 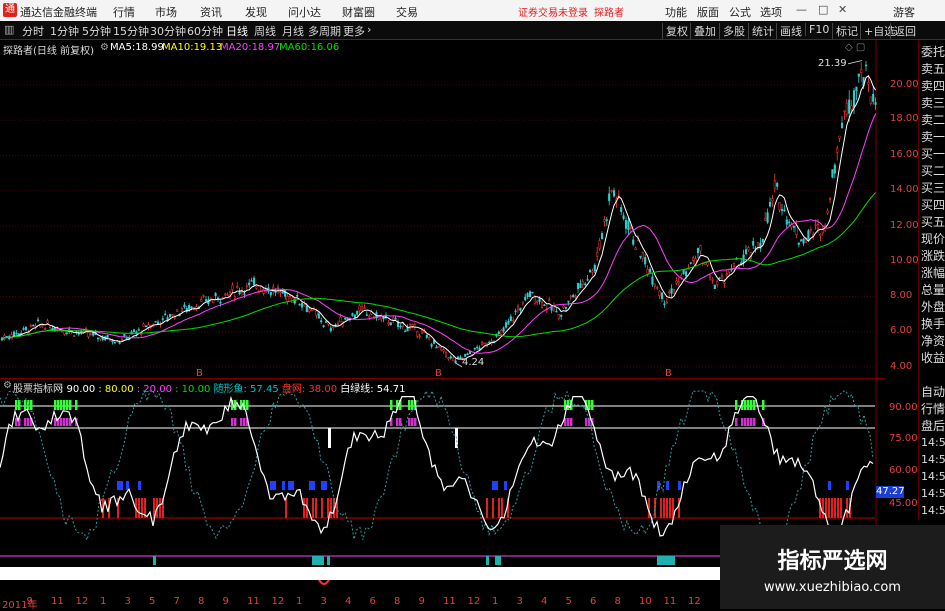 What do you see at coordinates (933, 493) in the screenshot?
I see `time-label: 14:50` at bounding box center [933, 493].